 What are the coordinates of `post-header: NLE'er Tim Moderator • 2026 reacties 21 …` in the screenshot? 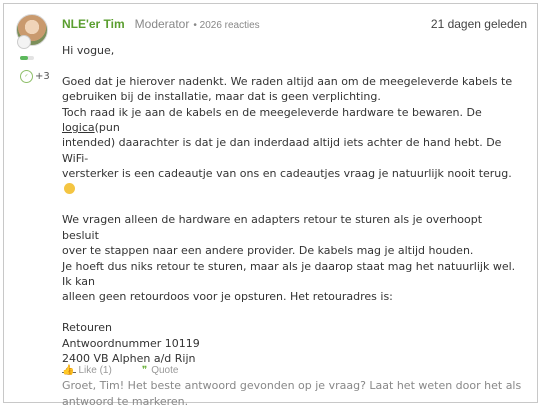 It's located at (294, 24).